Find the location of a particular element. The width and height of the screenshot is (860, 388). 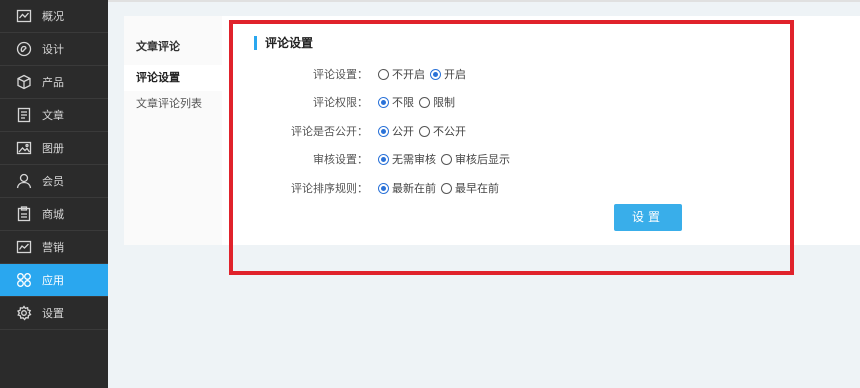

sidebar-item-label: 会员 is located at coordinates (53, 181).